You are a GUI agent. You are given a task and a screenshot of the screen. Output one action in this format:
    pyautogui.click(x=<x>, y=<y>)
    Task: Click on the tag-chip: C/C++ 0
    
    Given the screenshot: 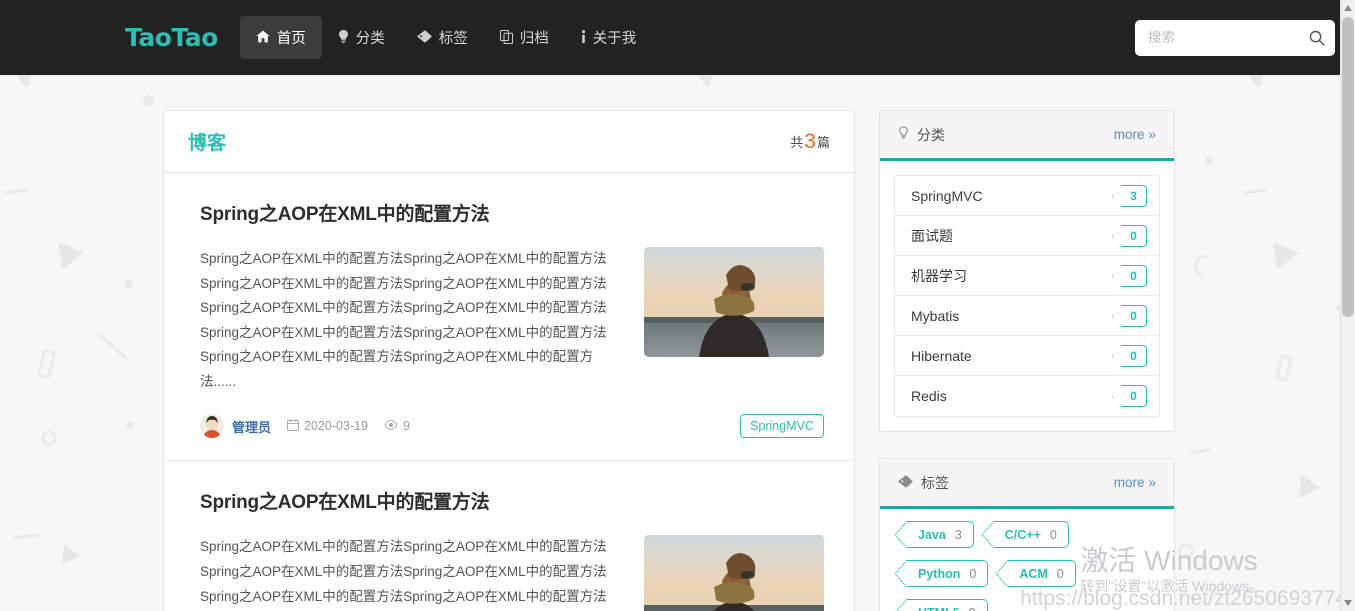 What is the action you would take?
    pyautogui.click(x=1025, y=534)
    